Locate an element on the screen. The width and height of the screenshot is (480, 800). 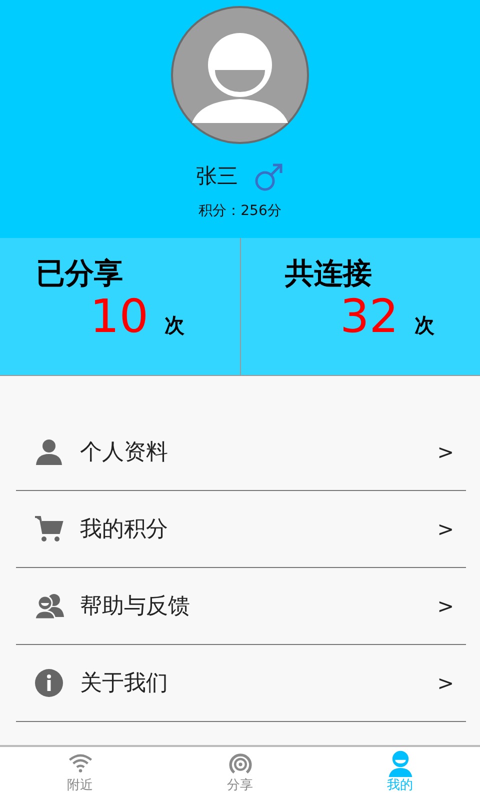
stat-value: 10 is located at coordinates (119, 316).